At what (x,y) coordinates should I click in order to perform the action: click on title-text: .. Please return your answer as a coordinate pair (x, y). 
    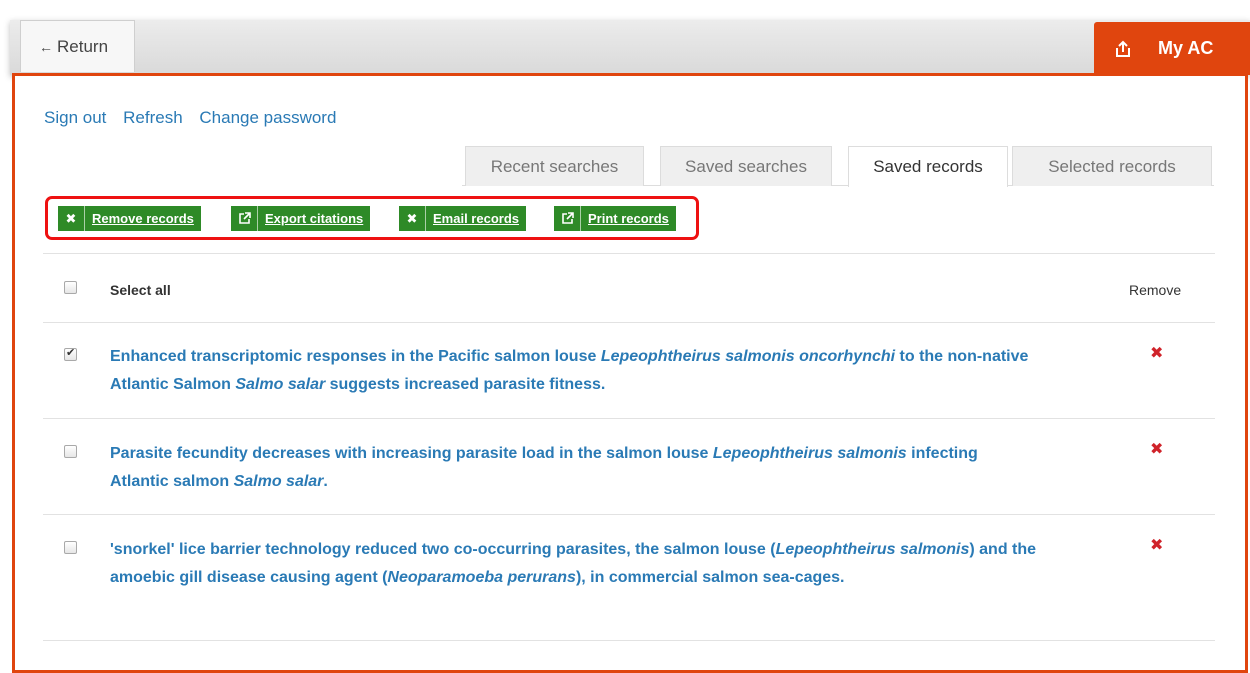
    Looking at the image, I should click on (325, 481).